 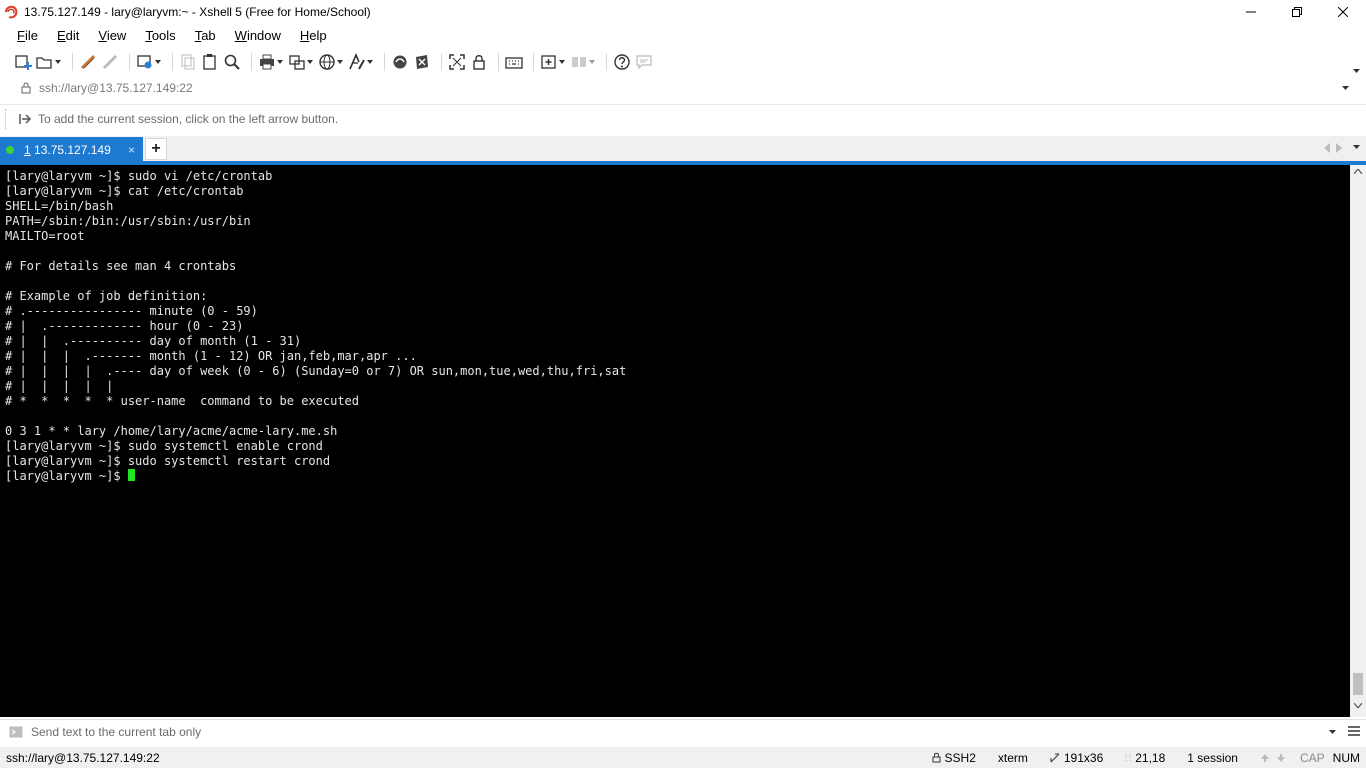 What do you see at coordinates (327, 62) in the screenshot?
I see `globe-icon` at bounding box center [327, 62].